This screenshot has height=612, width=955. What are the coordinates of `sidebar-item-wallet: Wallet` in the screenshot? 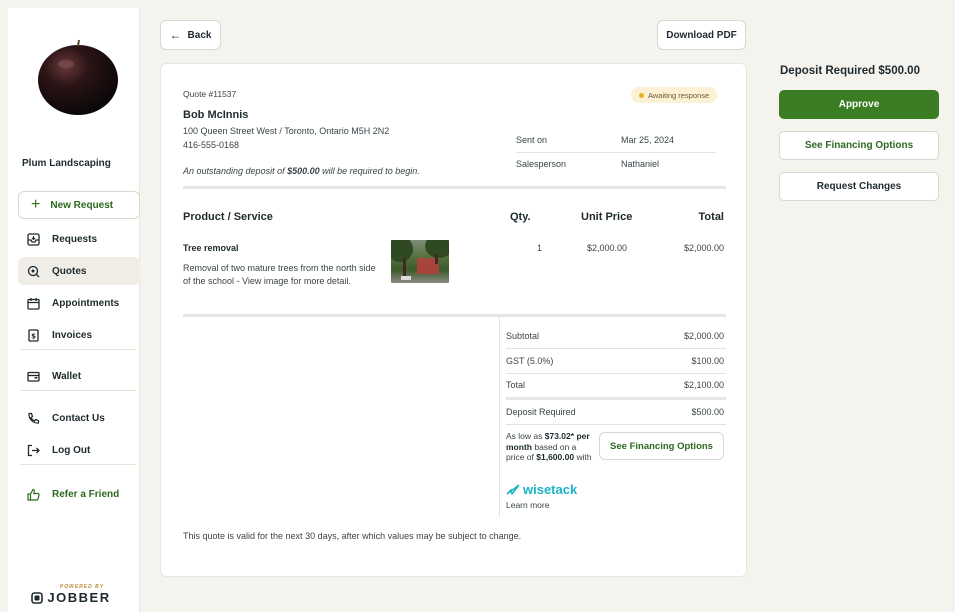 It's located at (79, 376).